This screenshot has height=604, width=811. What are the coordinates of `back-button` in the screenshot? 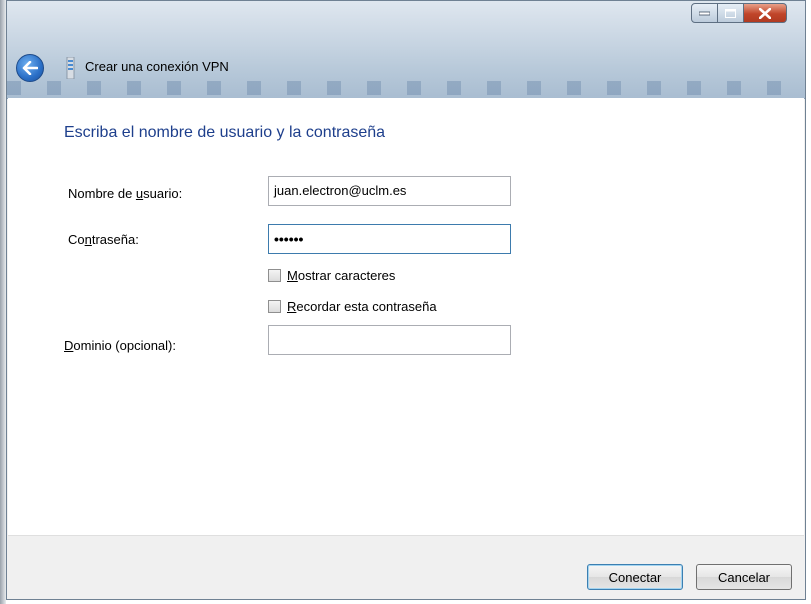 It's located at (30, 68).